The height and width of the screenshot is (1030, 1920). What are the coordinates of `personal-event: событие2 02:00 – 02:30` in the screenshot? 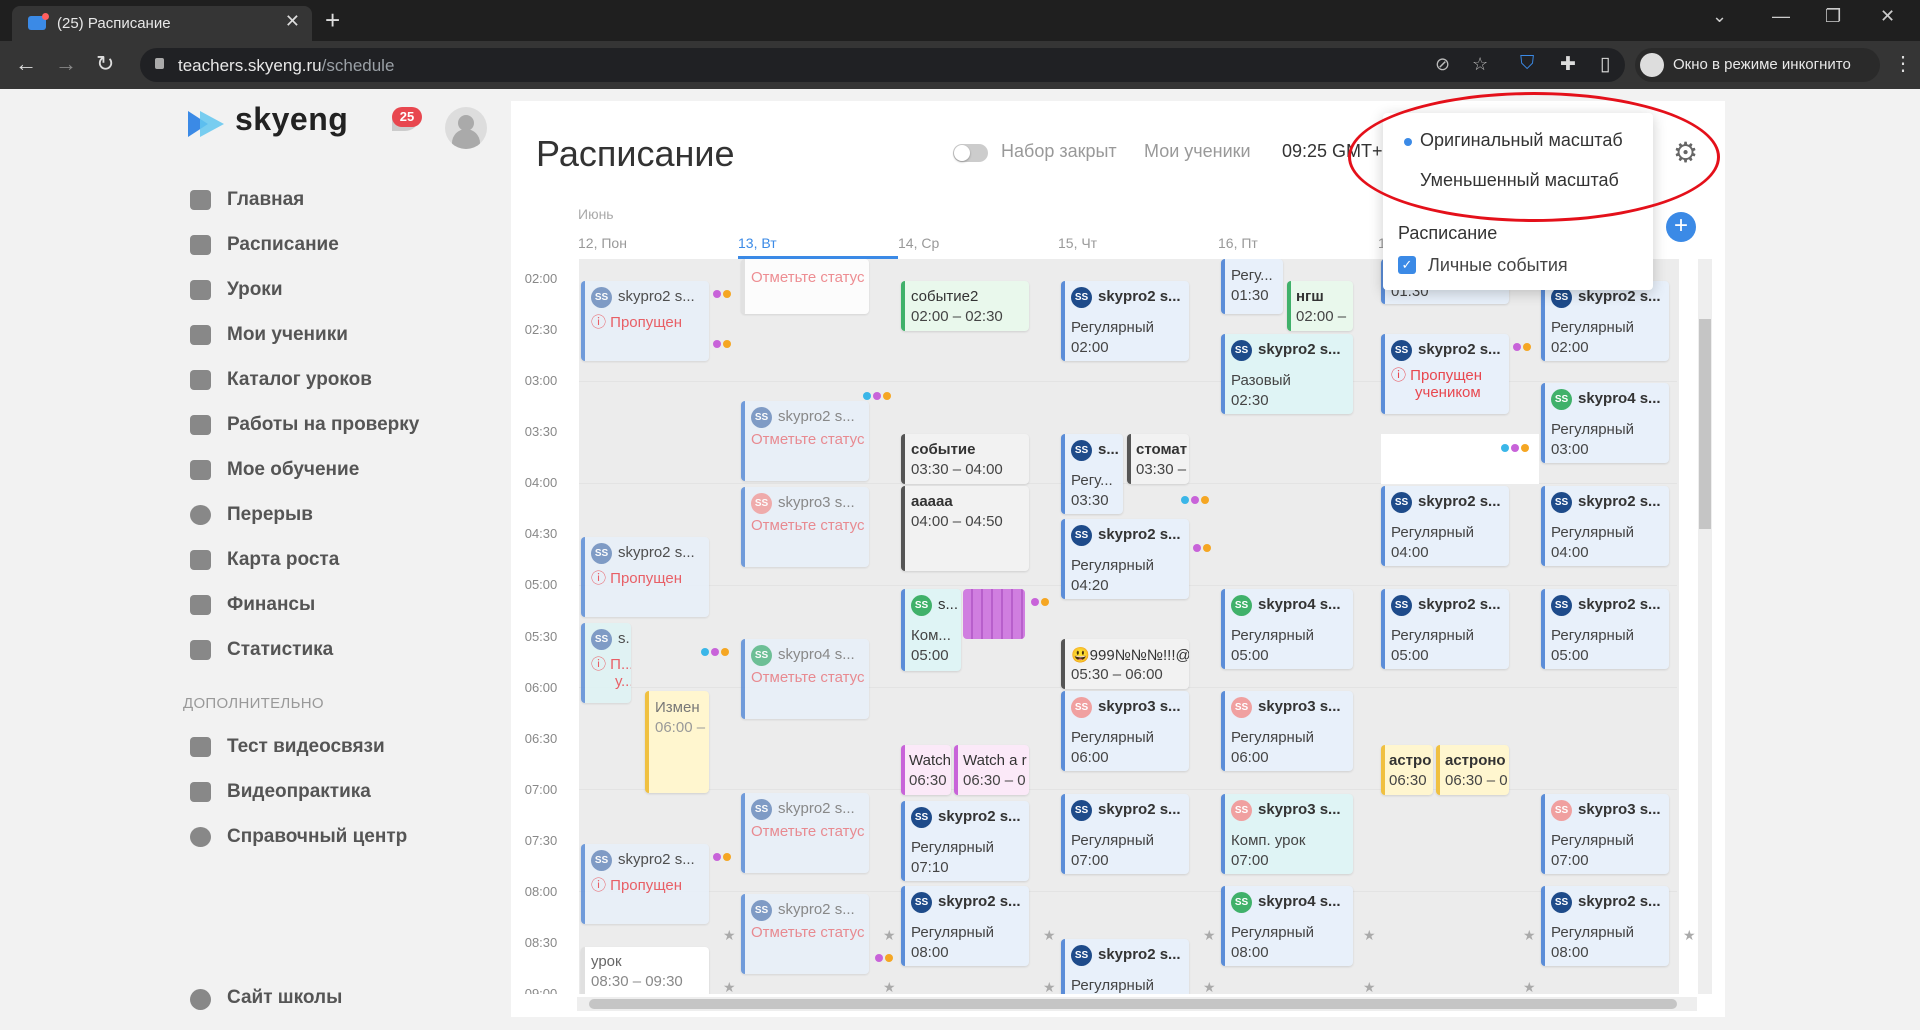 It's located at (965, 306).